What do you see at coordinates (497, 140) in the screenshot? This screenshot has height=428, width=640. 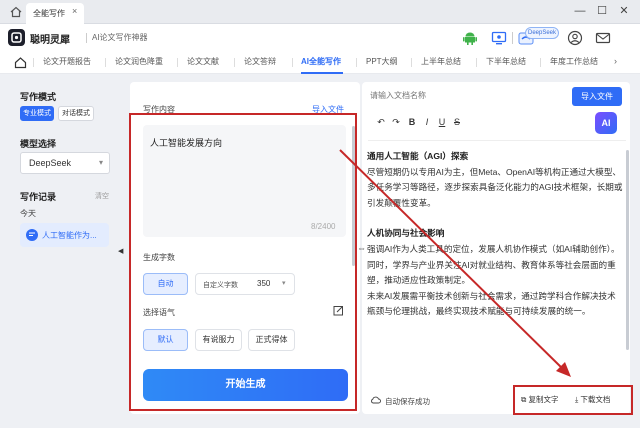 I see `toolbar-divider` at bounding box center [497, 140].